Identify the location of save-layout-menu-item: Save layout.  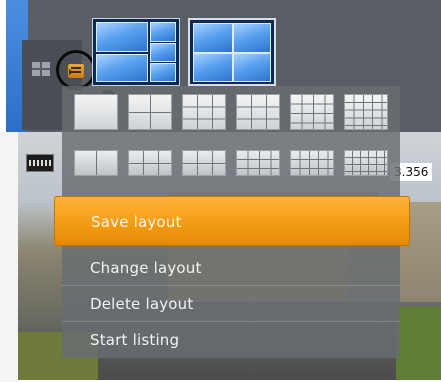
(232, 221).